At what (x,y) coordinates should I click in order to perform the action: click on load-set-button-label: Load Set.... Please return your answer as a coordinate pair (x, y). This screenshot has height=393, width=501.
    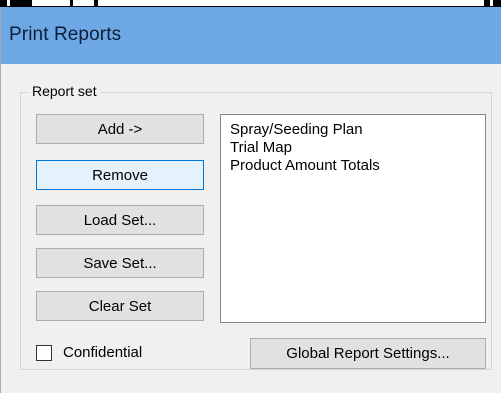
    Looking at the image, I should click on (120, 220).